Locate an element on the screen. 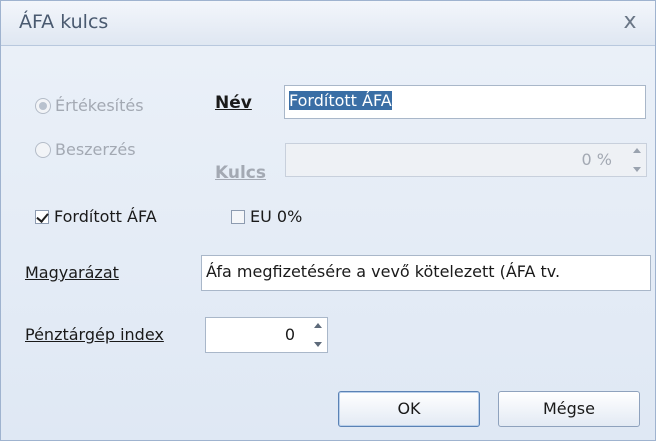 The image size is (656, 441). register-index-label: Pénztárgép index is located at coordinates (94, 334).